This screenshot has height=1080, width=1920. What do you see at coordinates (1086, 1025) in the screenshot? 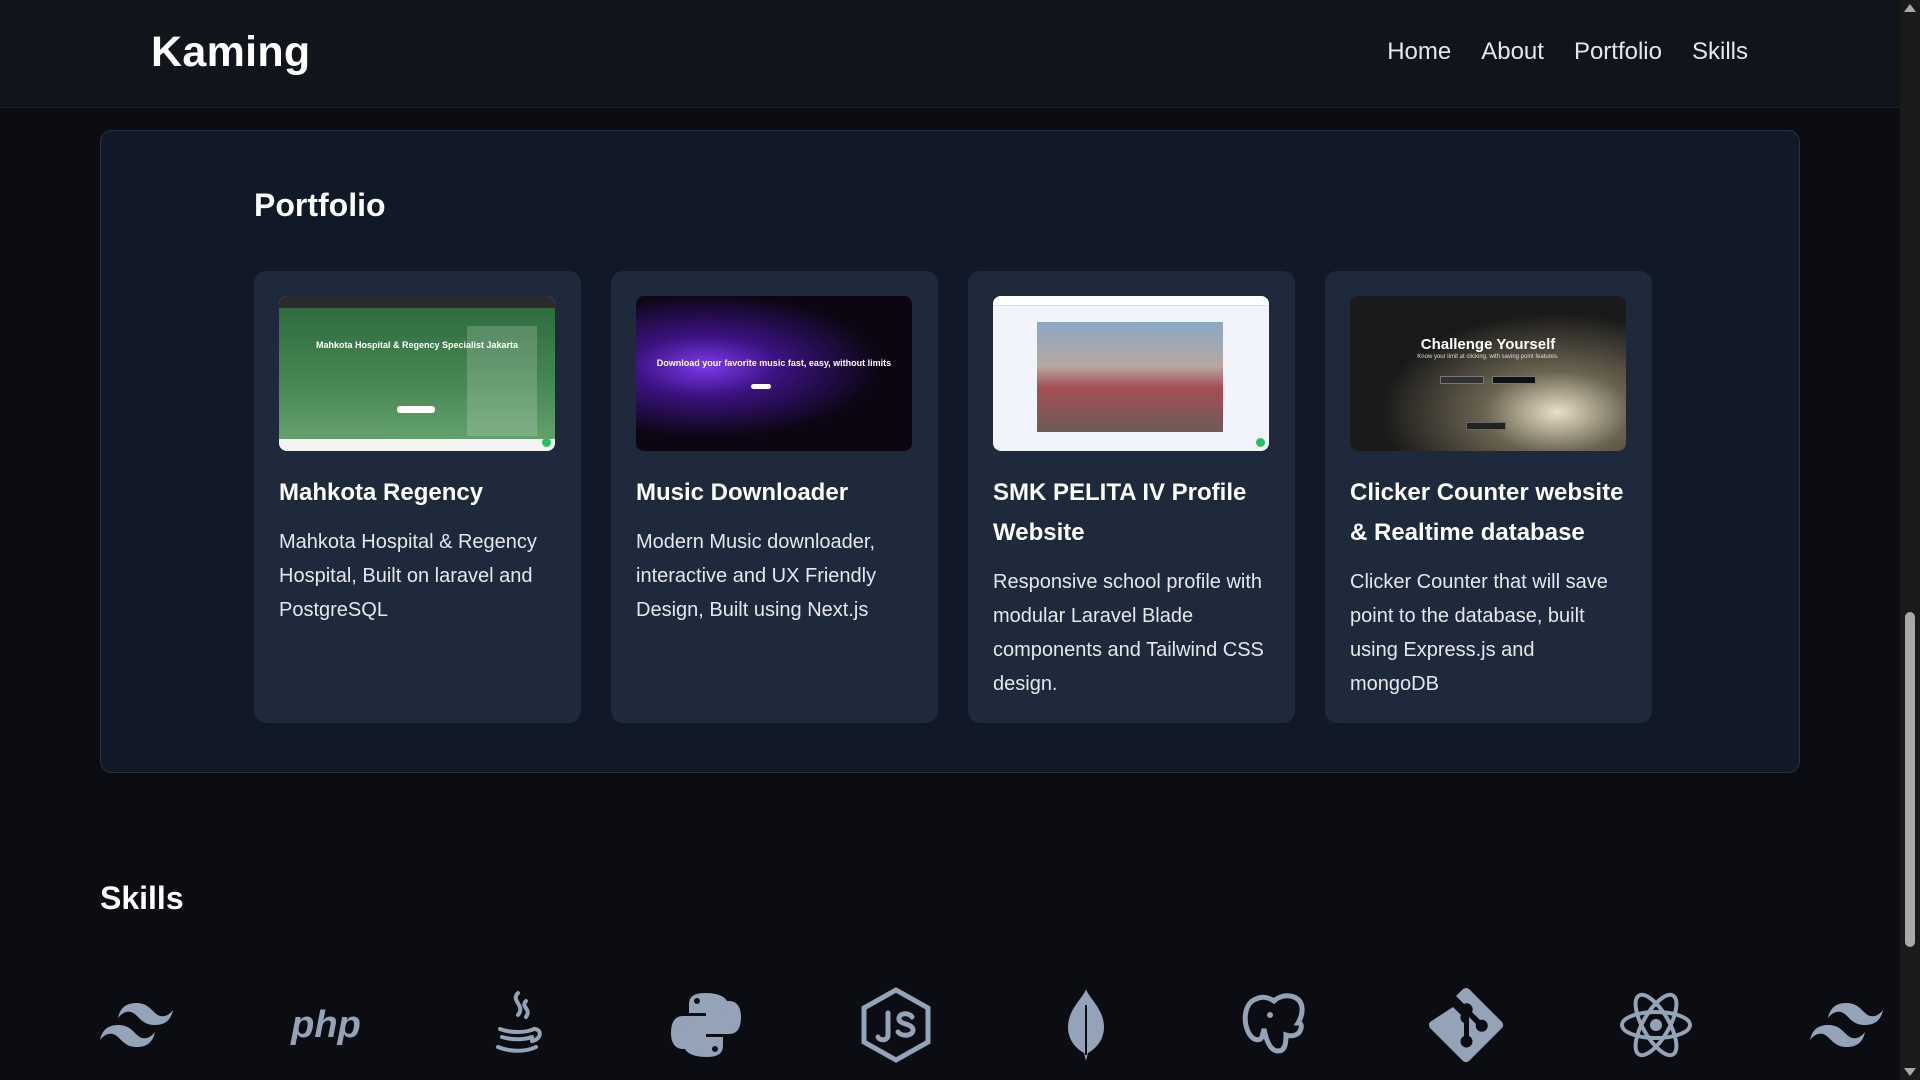
I see `mongodb-icon` at bounding box center [1086, 1025].